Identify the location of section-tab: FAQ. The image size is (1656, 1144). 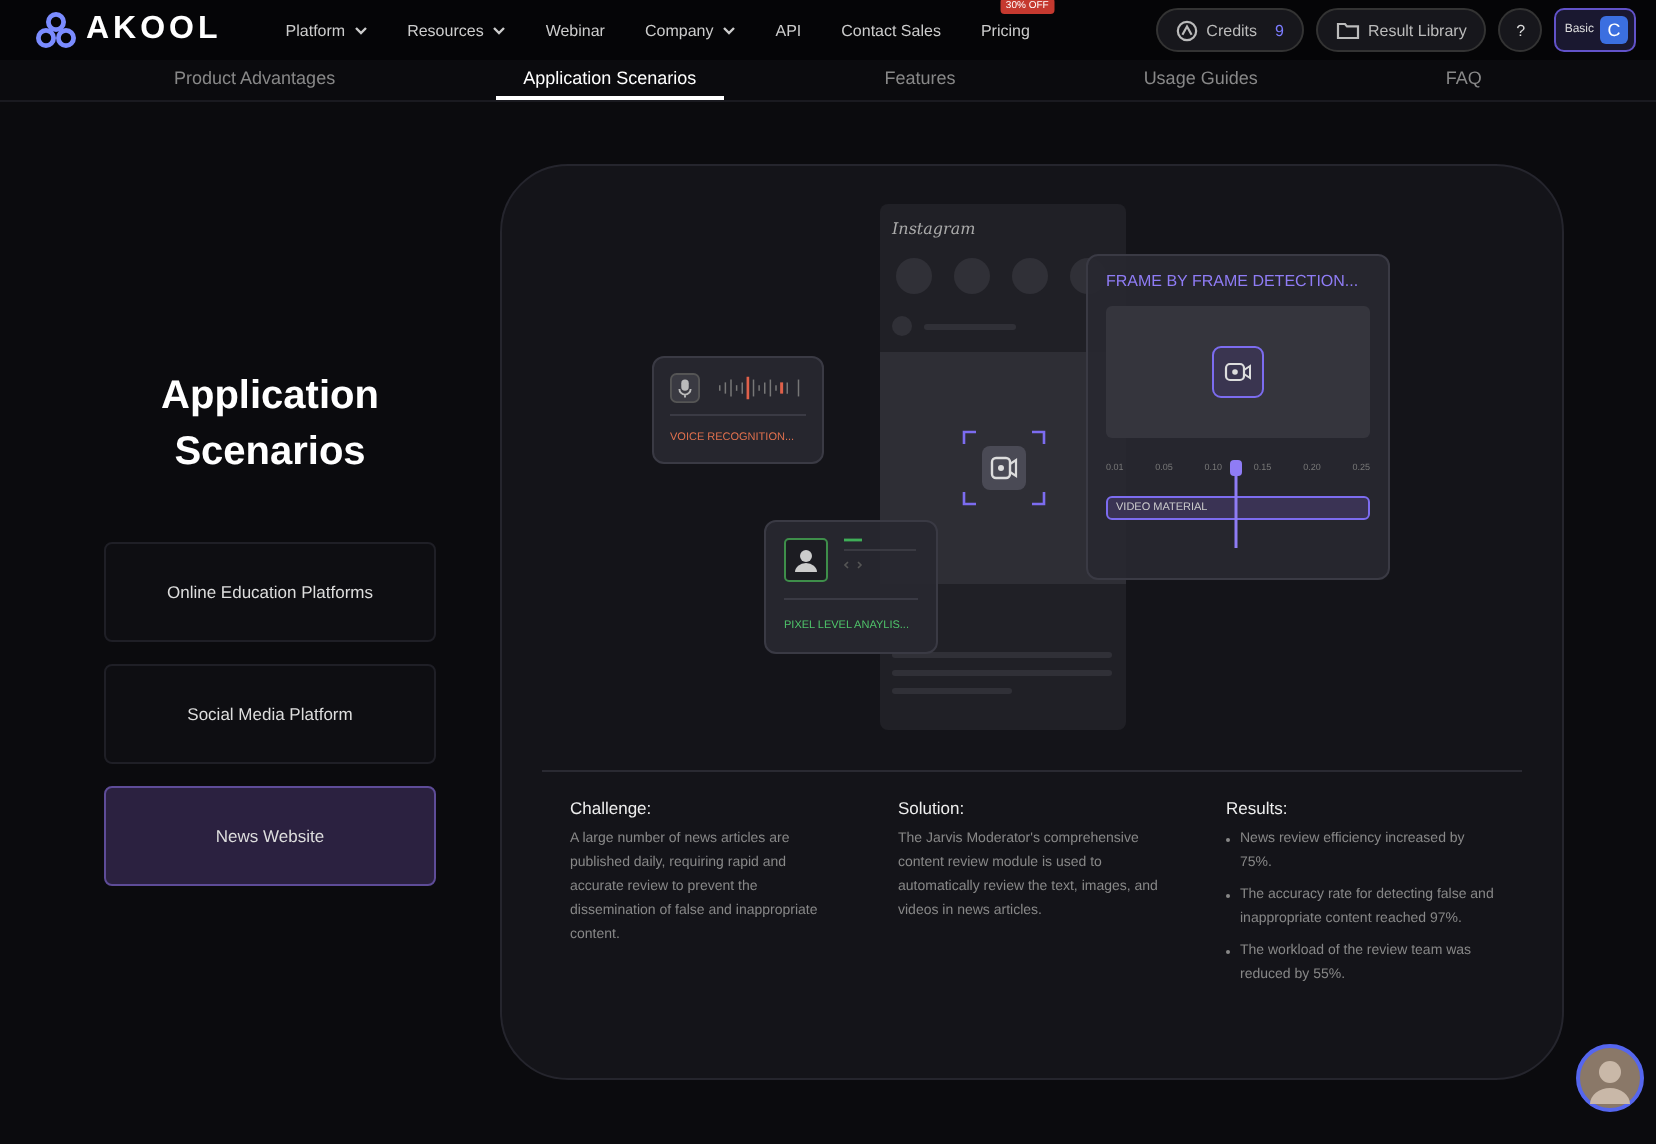
(1463, 80).